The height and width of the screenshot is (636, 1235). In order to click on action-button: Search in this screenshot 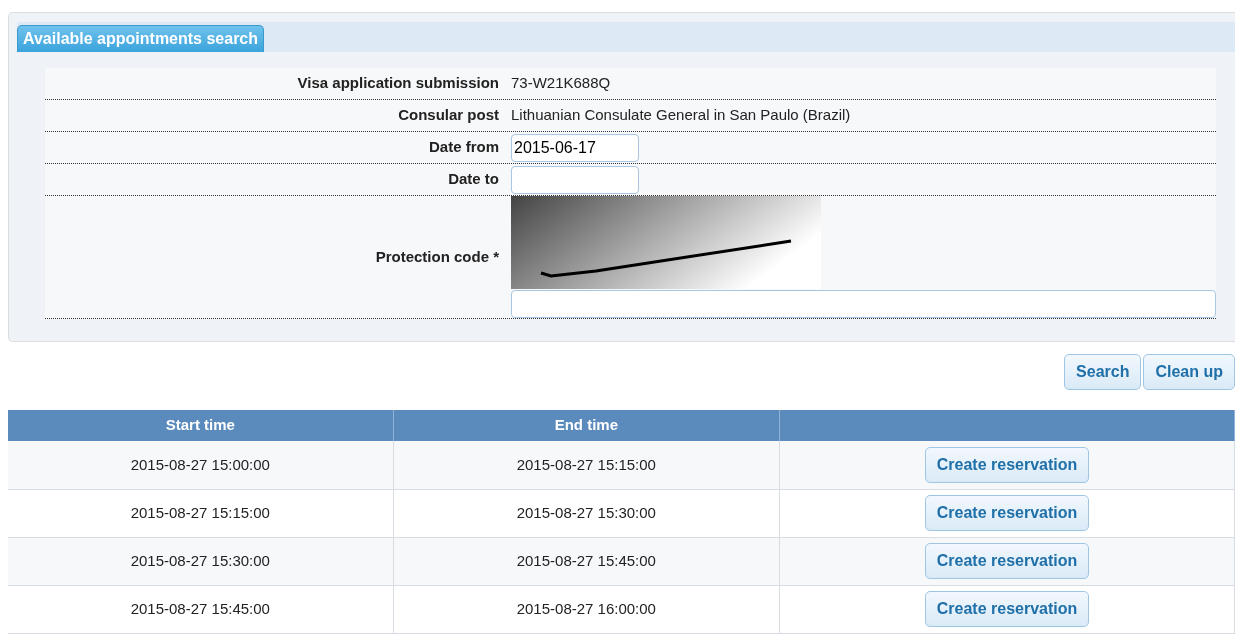, I will do `click(1103, 372)`.